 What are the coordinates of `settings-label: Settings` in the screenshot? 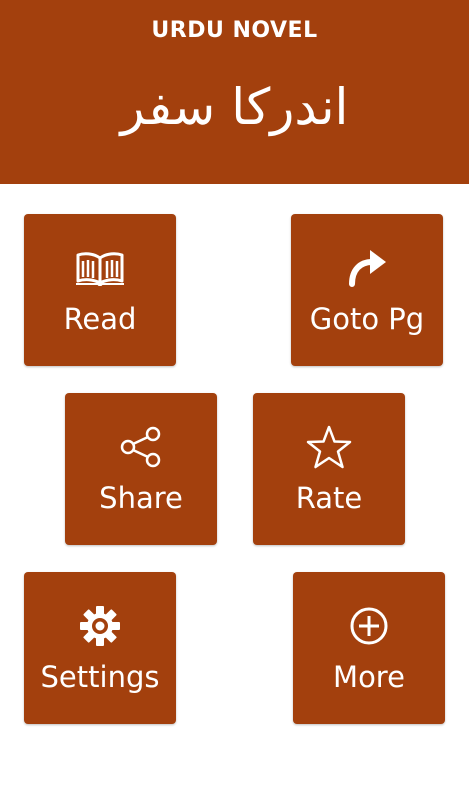 It's located at (100, 677).